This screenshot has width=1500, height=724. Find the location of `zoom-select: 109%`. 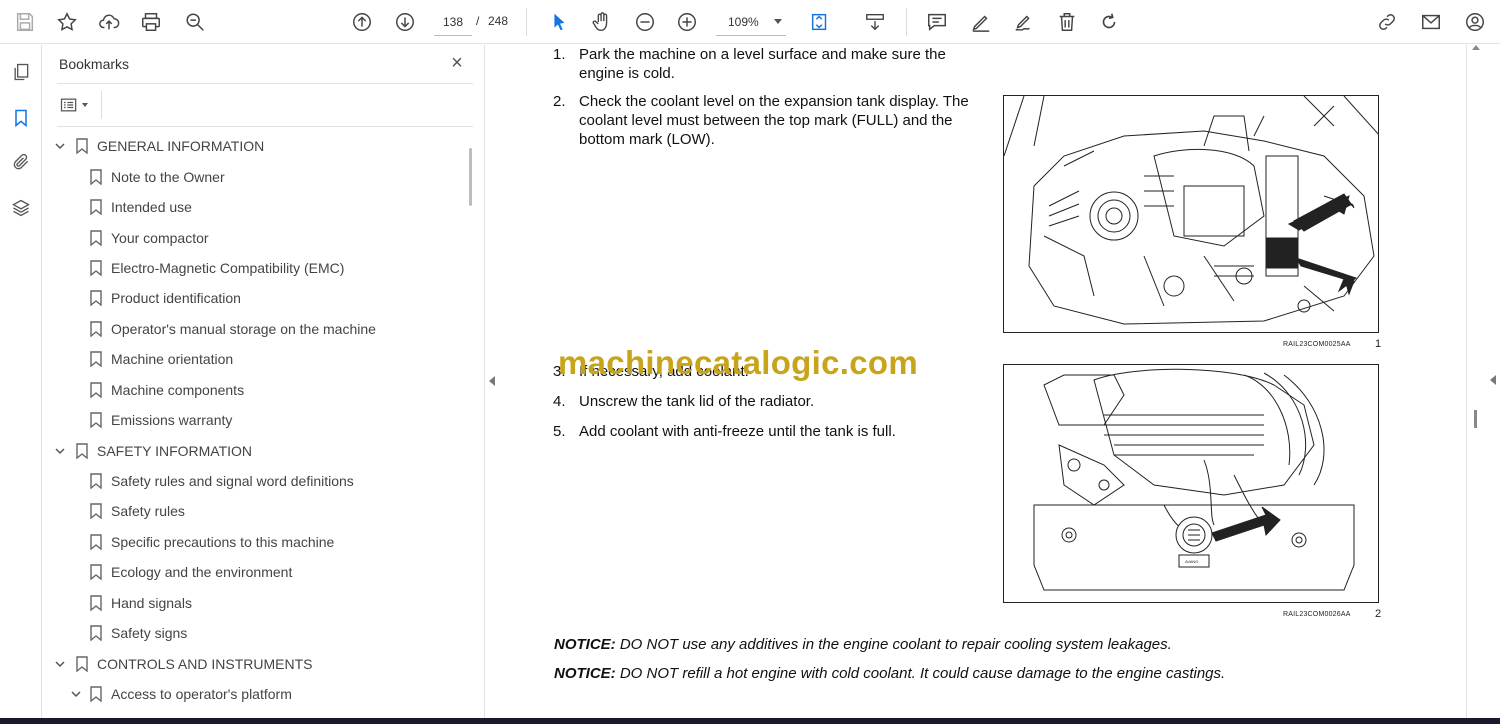

zoom-select: 109% is located at coordinates (751, 22).